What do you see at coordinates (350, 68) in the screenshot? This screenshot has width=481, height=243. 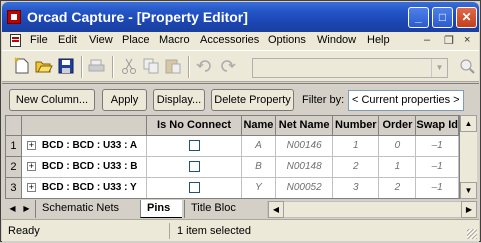 I see `toolbar-combo: ▼` at bounding box center [350, 68].